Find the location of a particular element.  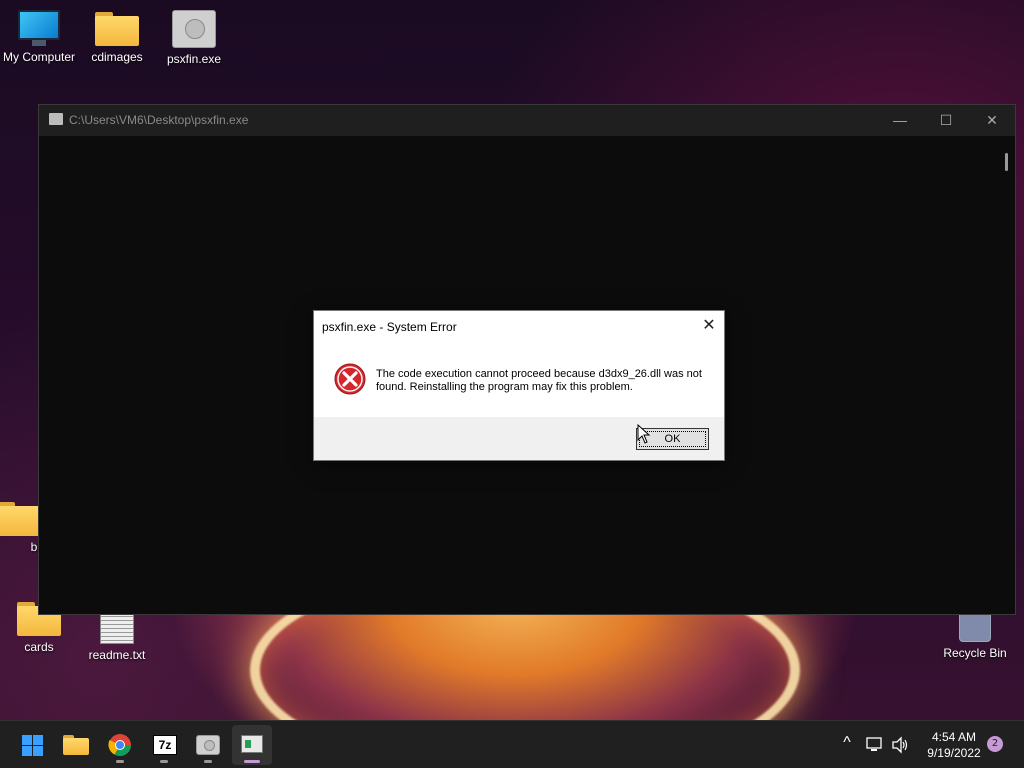

windows-logo-icon is located at coordinates (32, 745).